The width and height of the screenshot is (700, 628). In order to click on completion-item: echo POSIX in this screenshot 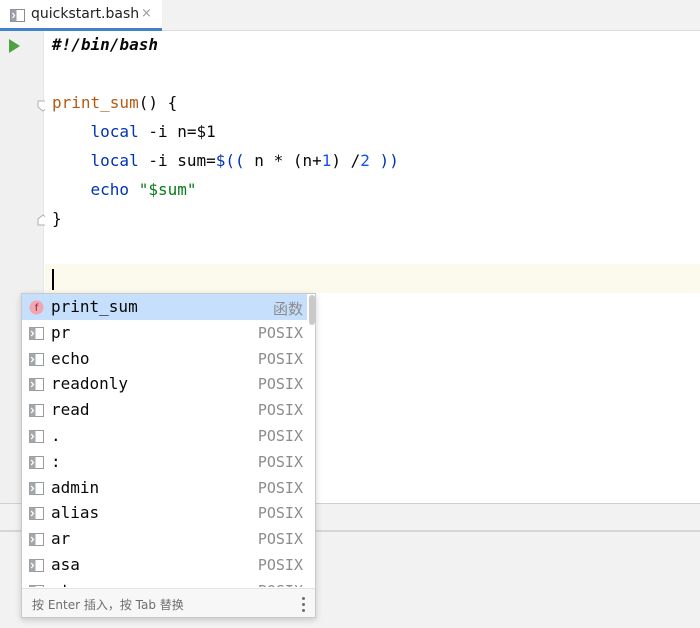, I will do `click(164, 359)`.